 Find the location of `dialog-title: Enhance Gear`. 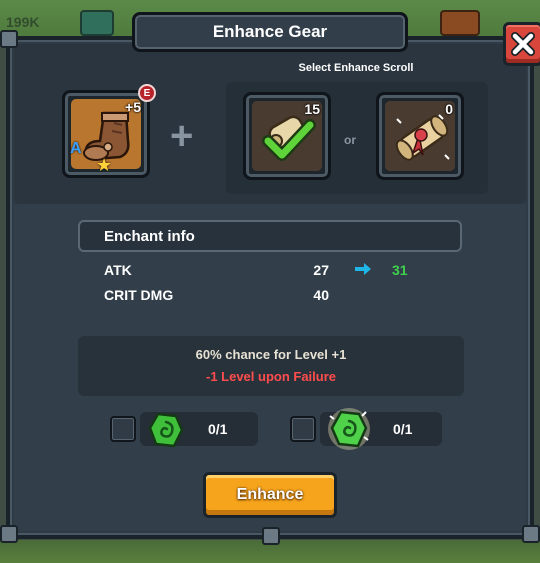

dialog-title: Enhance Gear is located at coordinates (270, 31).